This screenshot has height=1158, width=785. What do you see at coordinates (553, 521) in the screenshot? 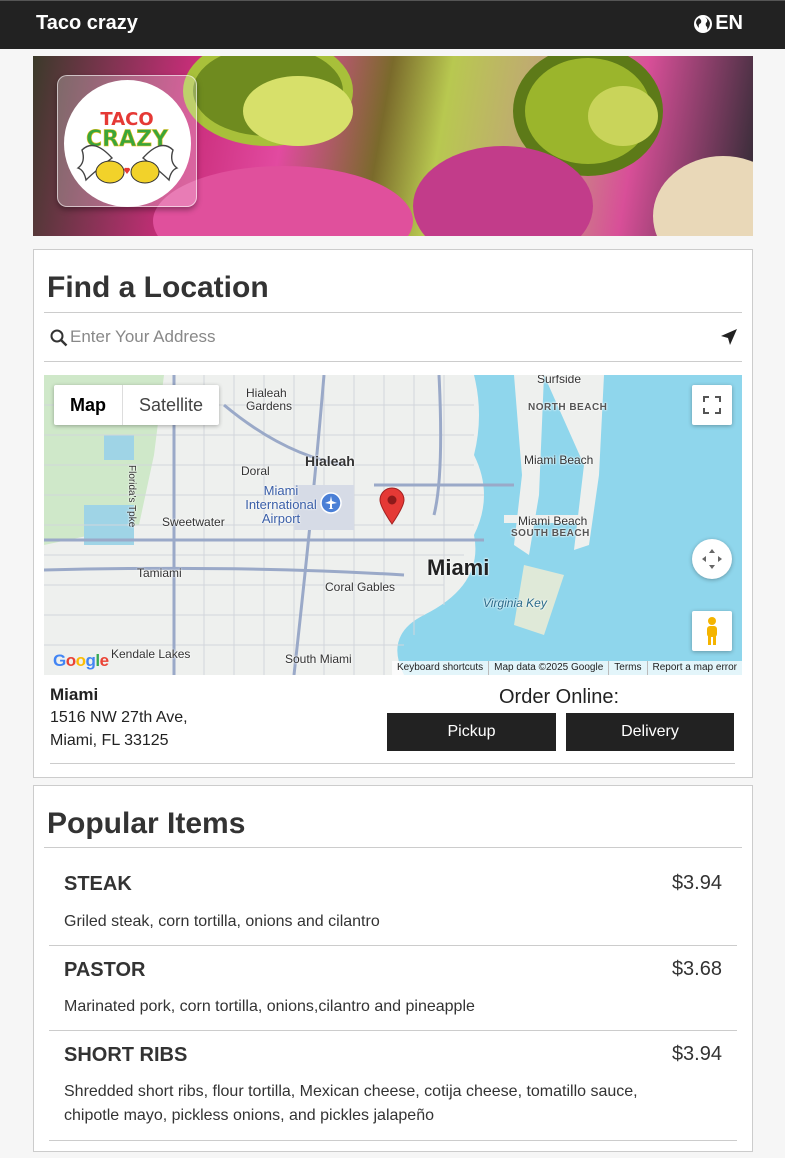
I see `map-label-miami-beach-south: Miami Beach` at bounding box center [553, 521].